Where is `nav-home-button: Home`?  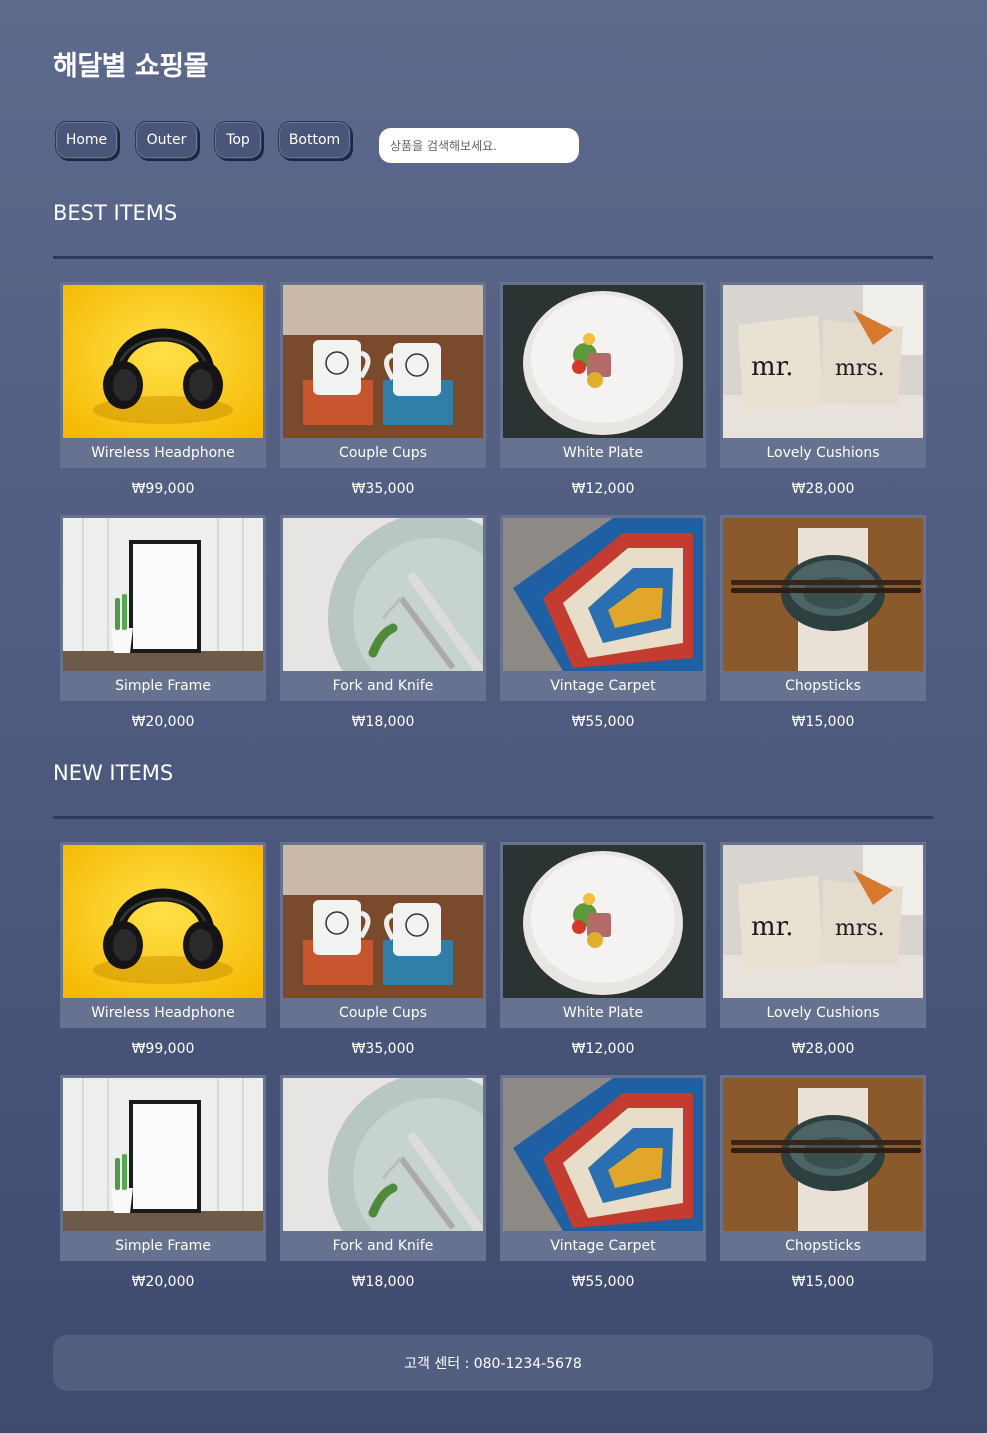
nav-home-button: Home is located at coordinates (86, 140).